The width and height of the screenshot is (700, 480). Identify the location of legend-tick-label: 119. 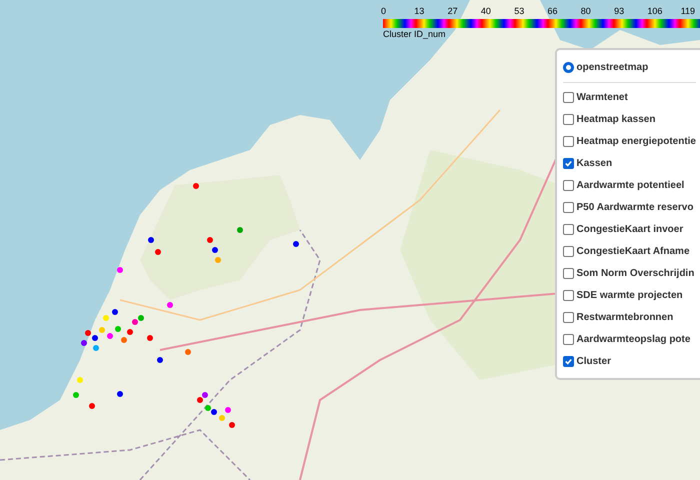
(688, 11).